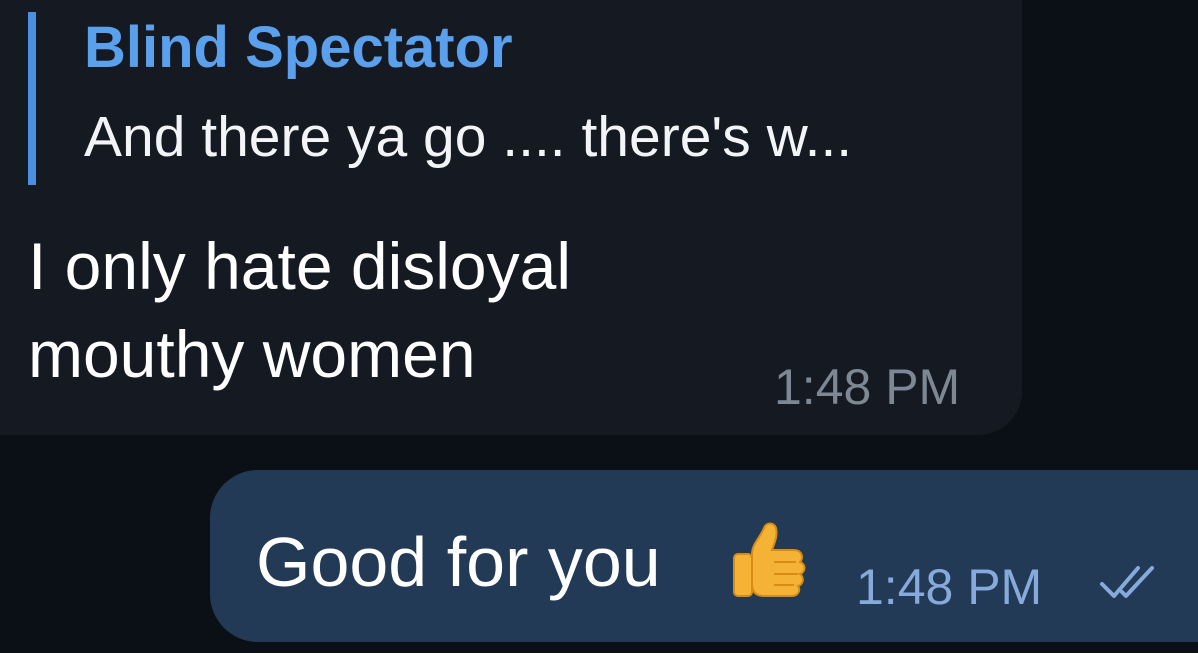 This screenshot has height=653, width=1198. I want to click on thumbs-up-icon, so click(769, 559).